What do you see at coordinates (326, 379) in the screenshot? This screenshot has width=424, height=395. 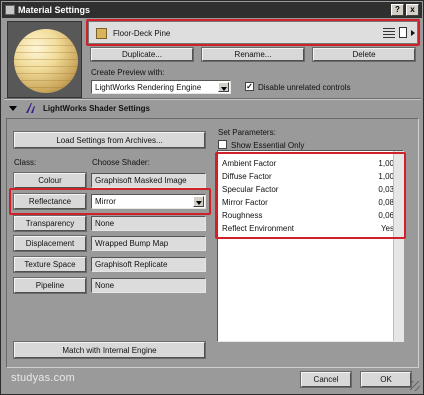 I see `cancel-button: Cancel` at bounding box center [326, 379].